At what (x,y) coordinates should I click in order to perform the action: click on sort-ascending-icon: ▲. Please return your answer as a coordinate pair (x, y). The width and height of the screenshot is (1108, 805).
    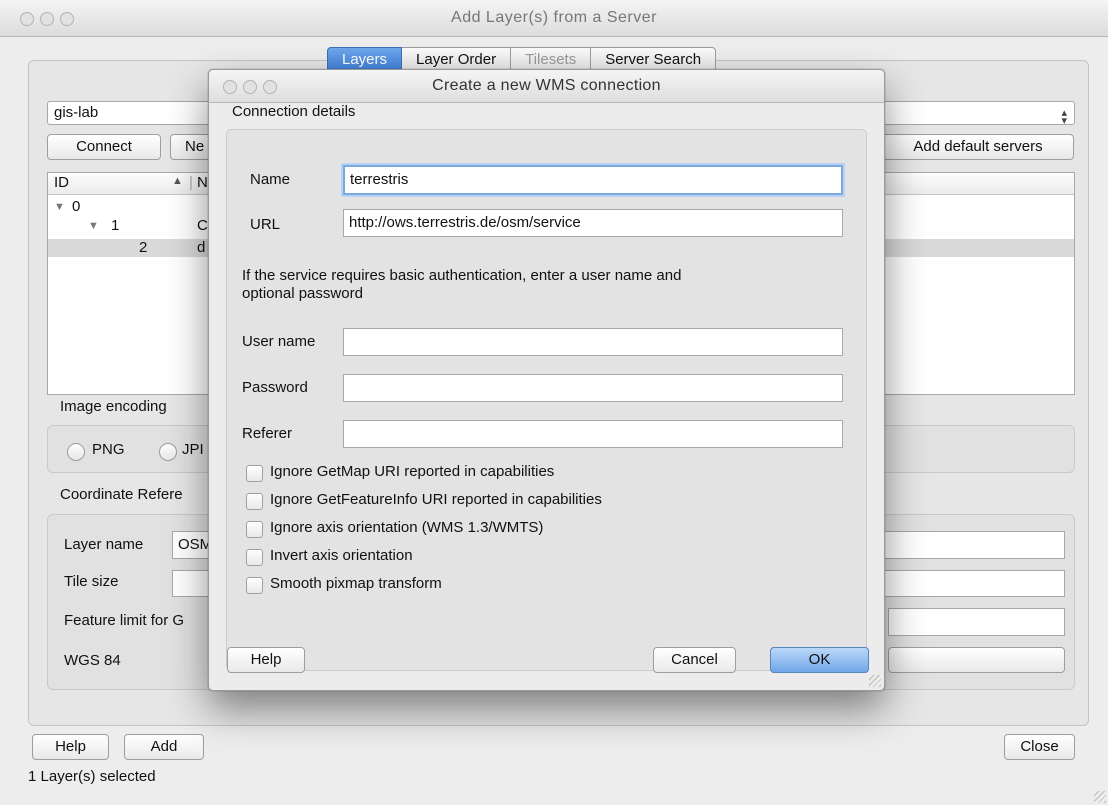
    Looking at the image, I should click on (177, 181).